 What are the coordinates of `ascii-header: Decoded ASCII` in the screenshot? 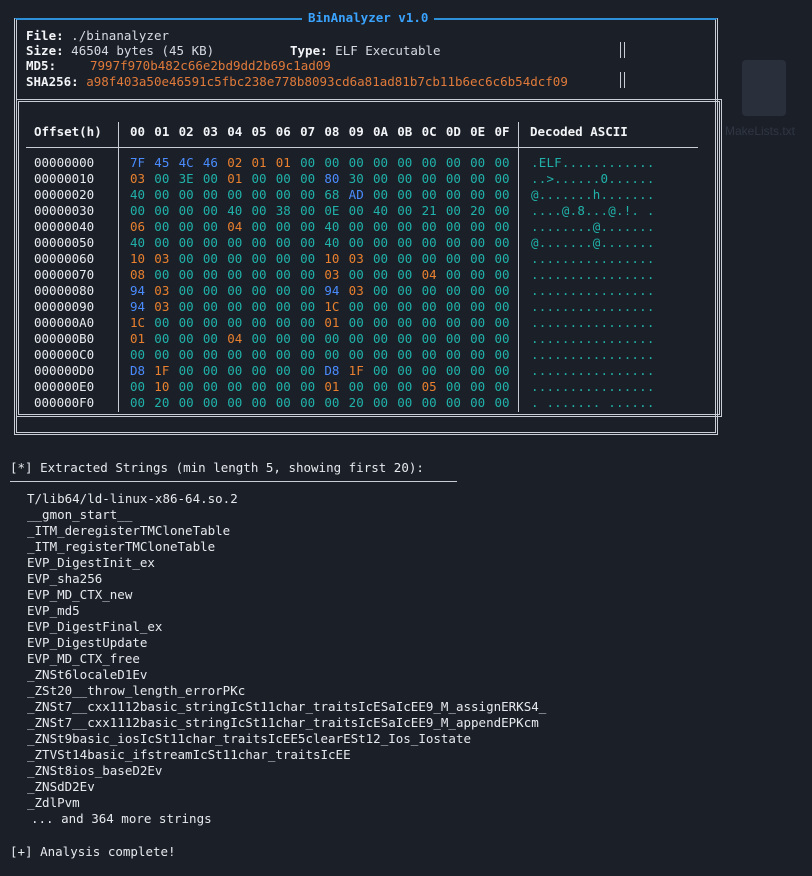 It's located at (579, 131).